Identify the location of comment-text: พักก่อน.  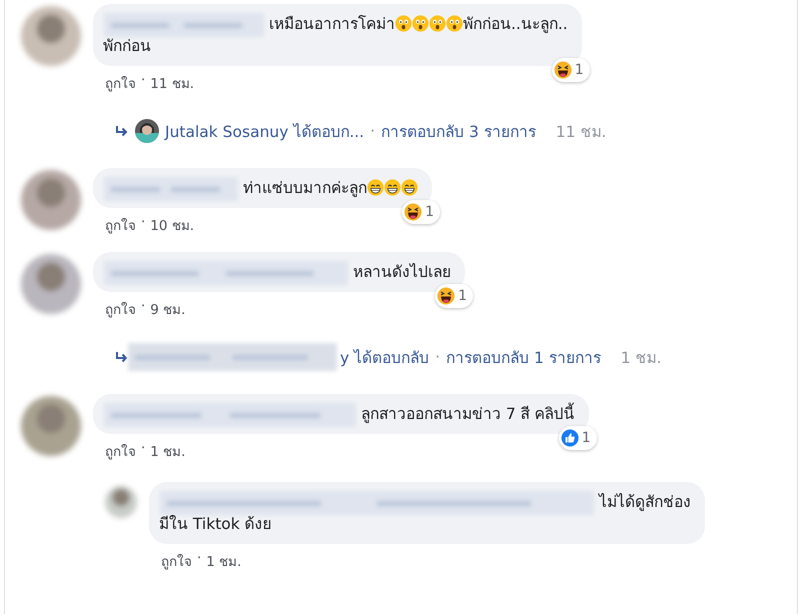
(127, 46).